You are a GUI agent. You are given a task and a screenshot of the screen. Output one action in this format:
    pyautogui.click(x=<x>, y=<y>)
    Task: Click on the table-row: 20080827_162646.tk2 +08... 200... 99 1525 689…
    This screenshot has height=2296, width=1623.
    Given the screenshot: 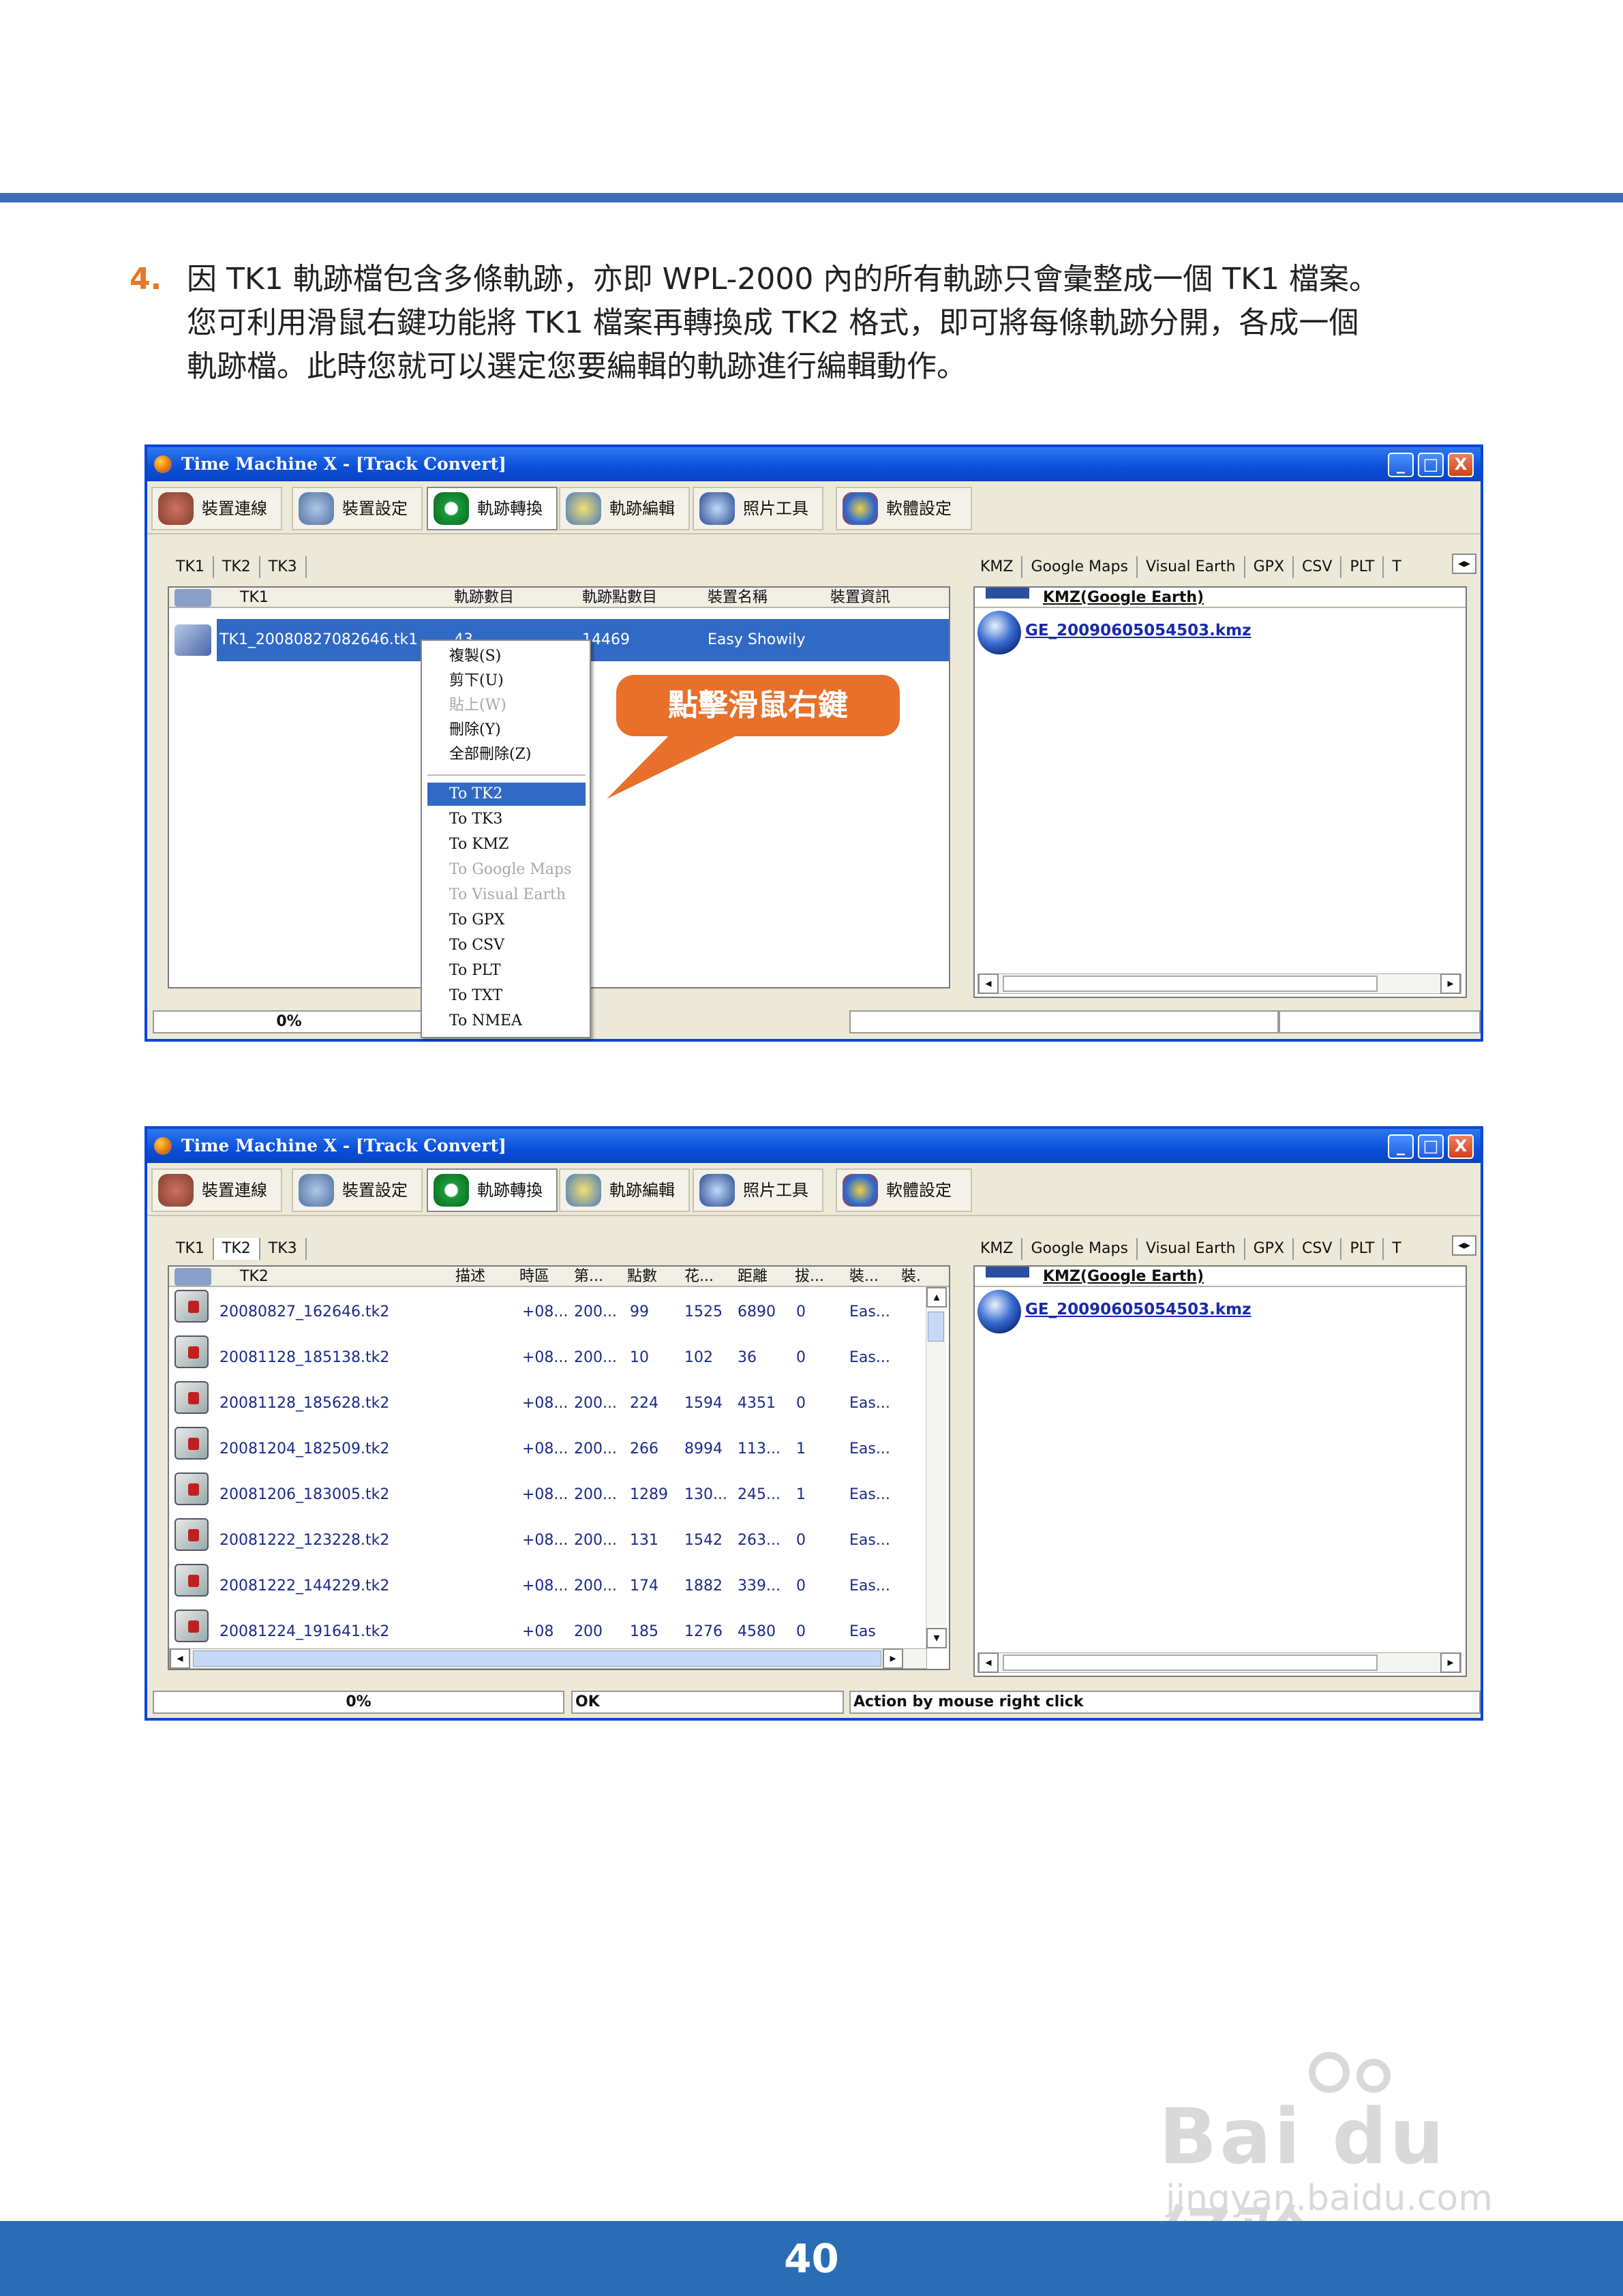 What is the action you would take?
    pyautogui.click(x=559, y=1312)
    